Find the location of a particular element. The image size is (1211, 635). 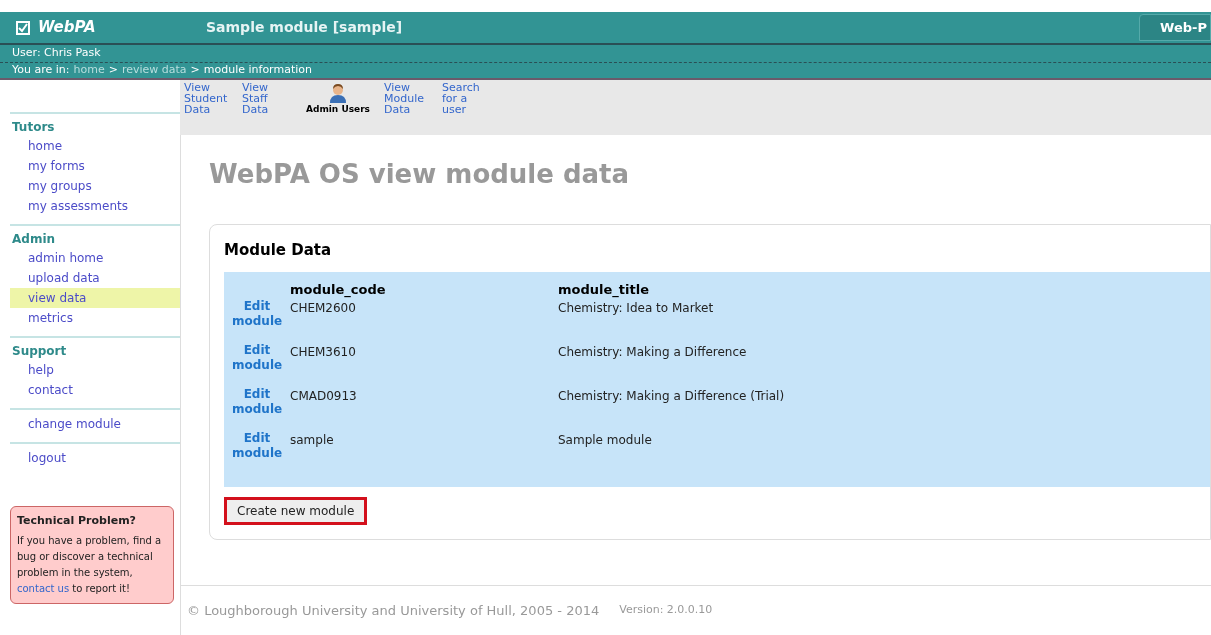

version-text: Version: 2.0.0.10 is located at coordinates (666, 610).